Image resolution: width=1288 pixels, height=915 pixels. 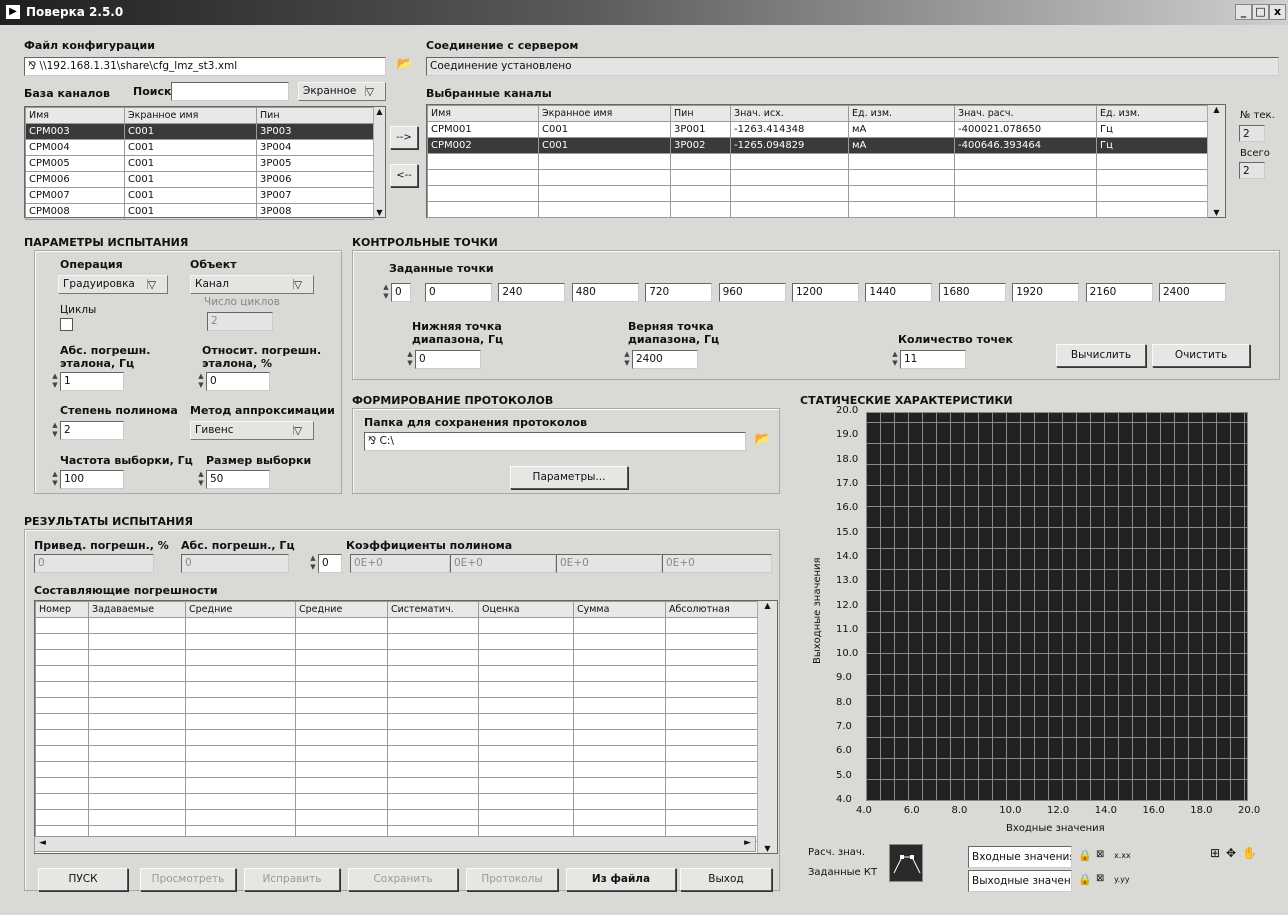 I want to click on protocols-button: Протоколы, so click(x=512, y=879).